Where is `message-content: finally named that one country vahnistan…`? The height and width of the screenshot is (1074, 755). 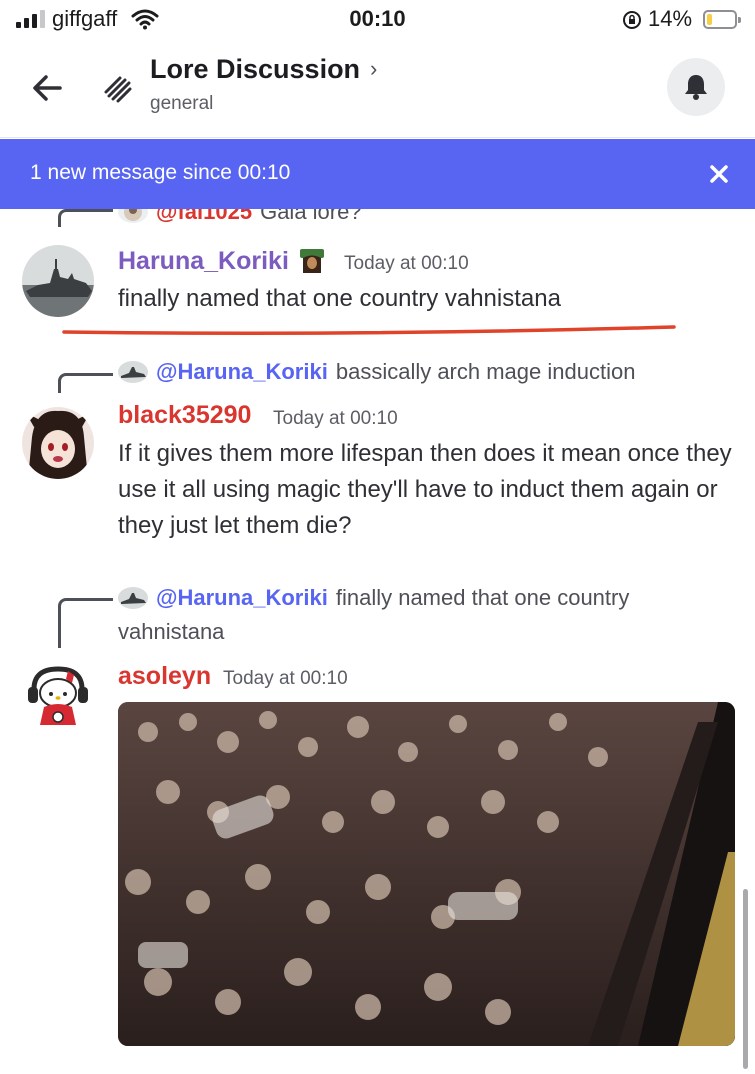 message-content: finally named that one country vahnistan… is located at coordinates (339, 298).